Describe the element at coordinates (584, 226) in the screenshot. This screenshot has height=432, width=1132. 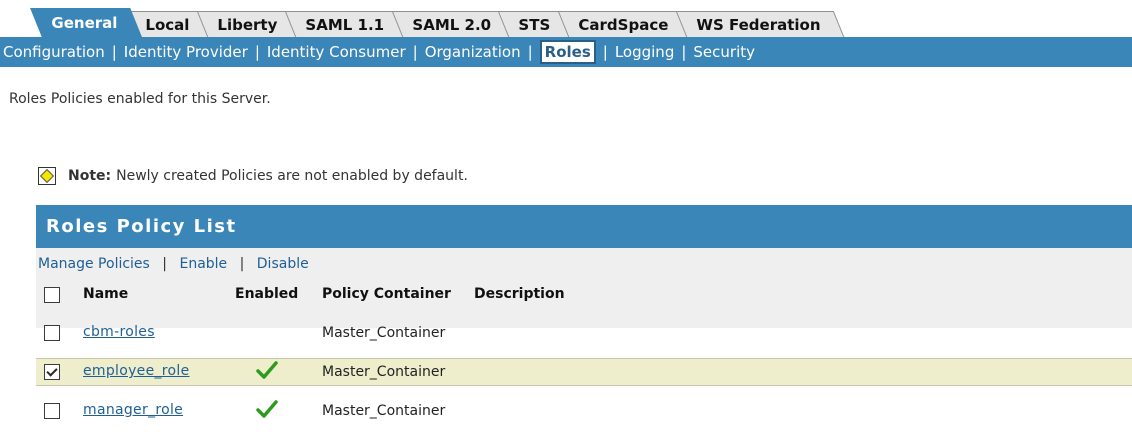
I see `panel-title: Roles Policy List` at that location.